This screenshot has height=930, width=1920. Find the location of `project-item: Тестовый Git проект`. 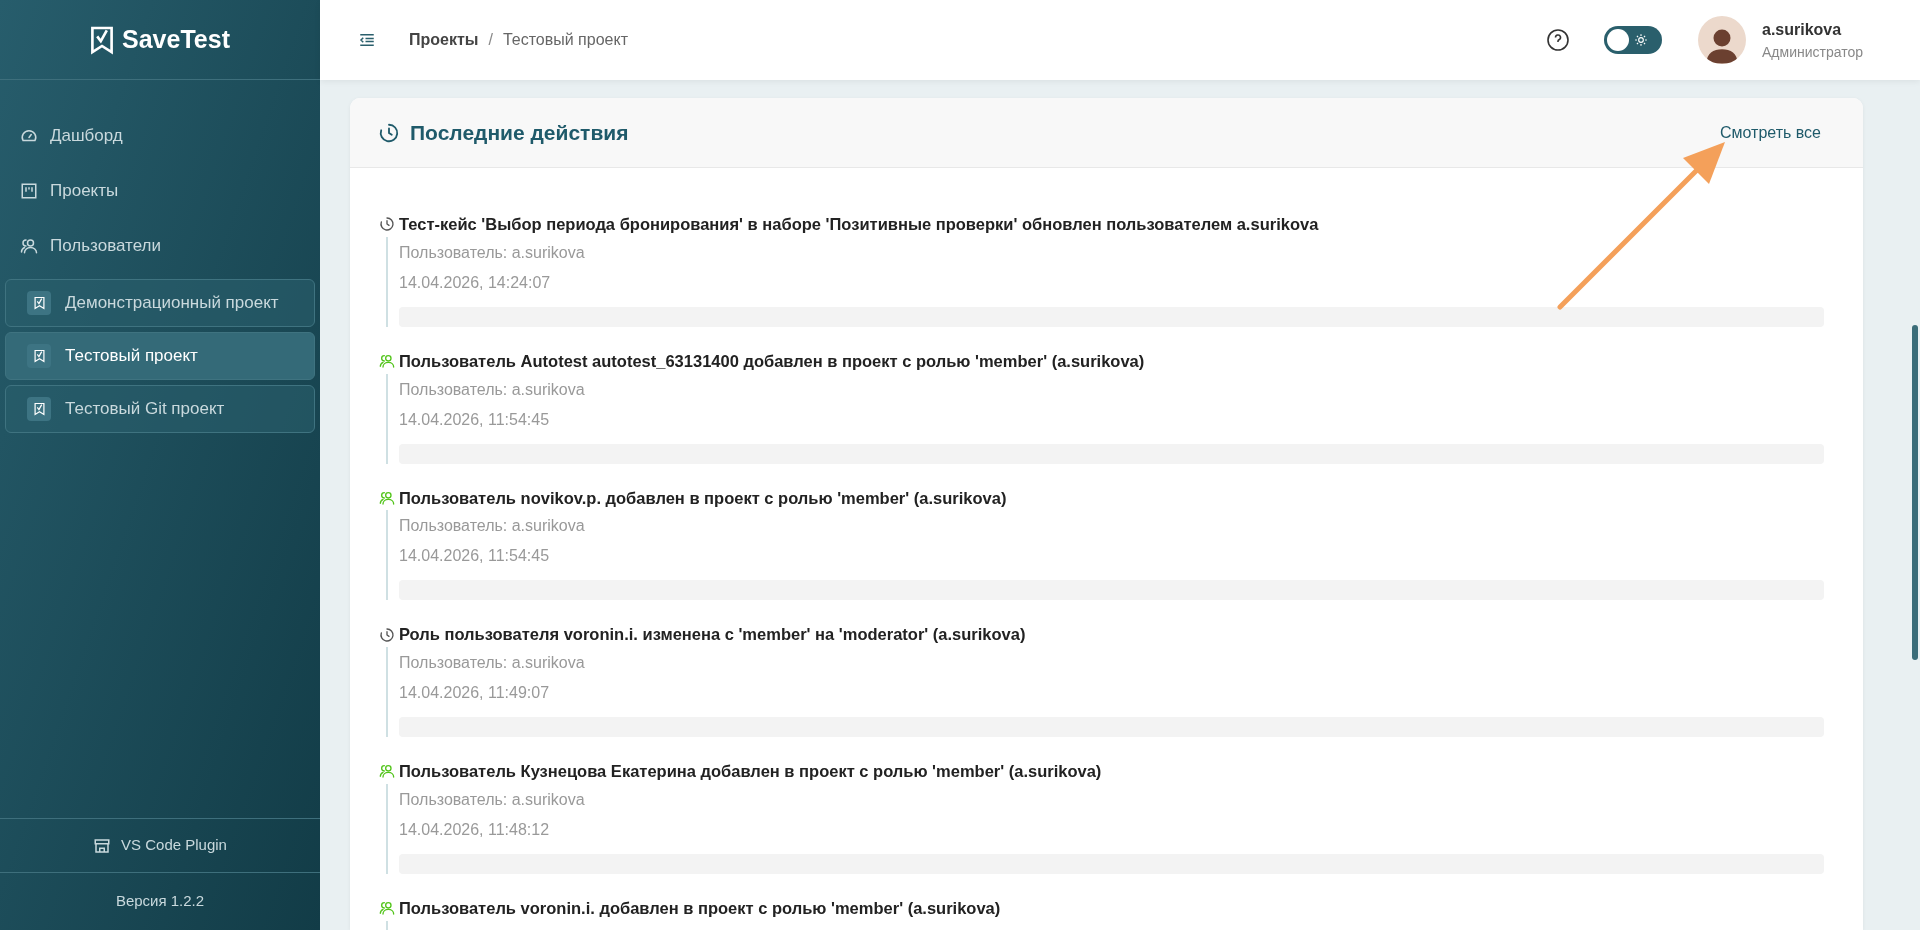

project-item: Тестовый Git проект is located at coordinates (160, 409).